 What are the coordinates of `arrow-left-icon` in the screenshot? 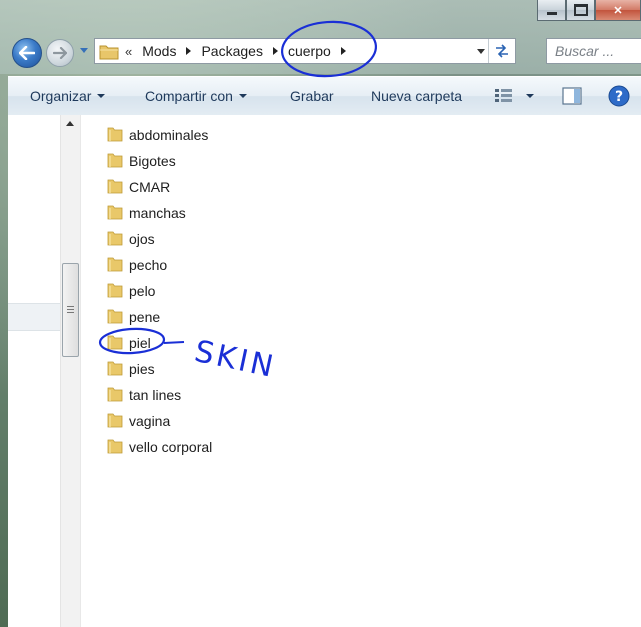 It's located at (27, 53).